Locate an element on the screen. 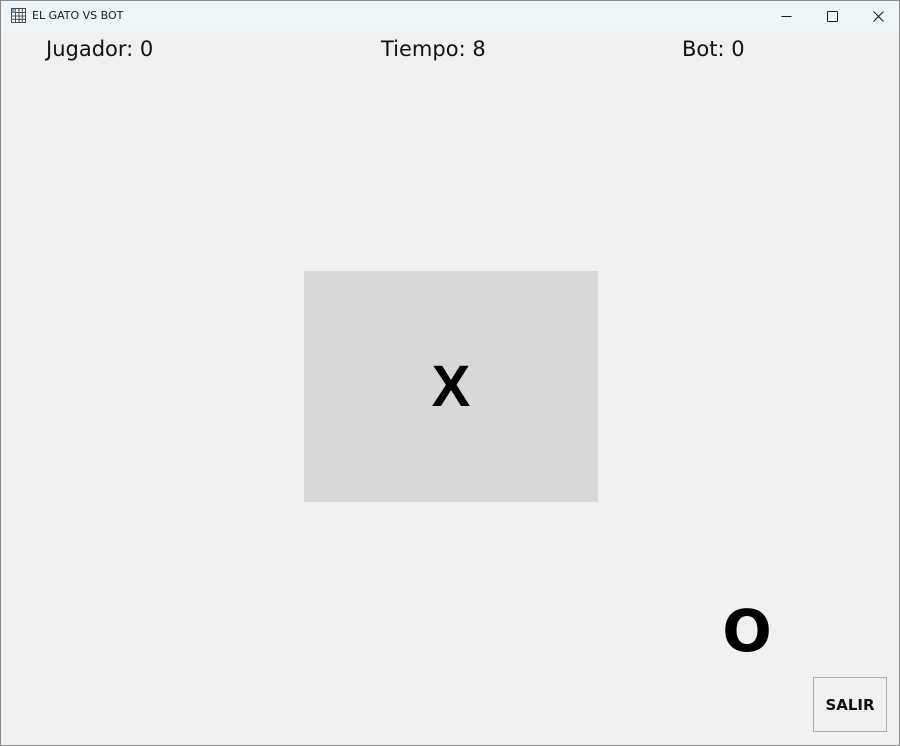 The width and height of the screenshot is (900, 746). maximize-button is located at coordinates (832, 16).